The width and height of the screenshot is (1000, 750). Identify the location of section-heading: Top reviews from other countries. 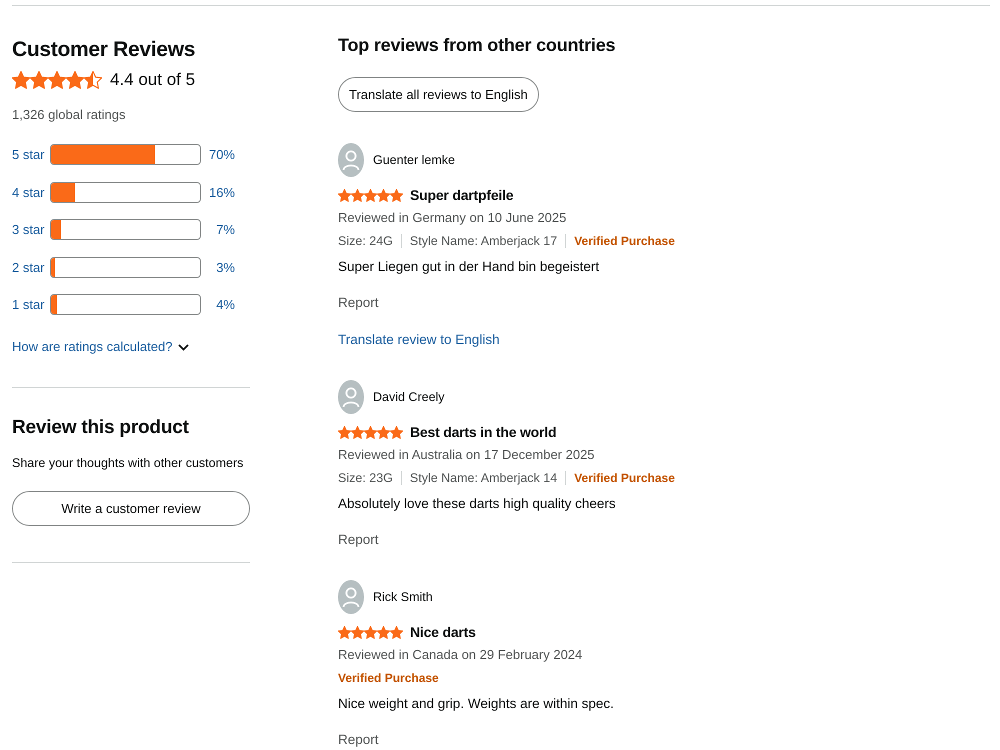
(477, 45).